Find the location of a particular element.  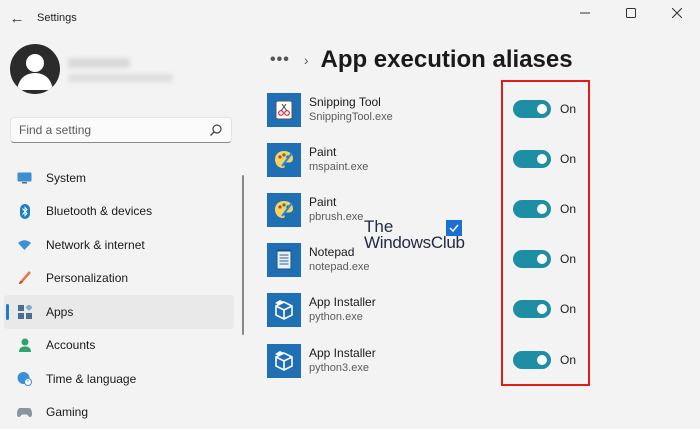

alias-exe-name: python.exe is located at coordinates (336, 317).